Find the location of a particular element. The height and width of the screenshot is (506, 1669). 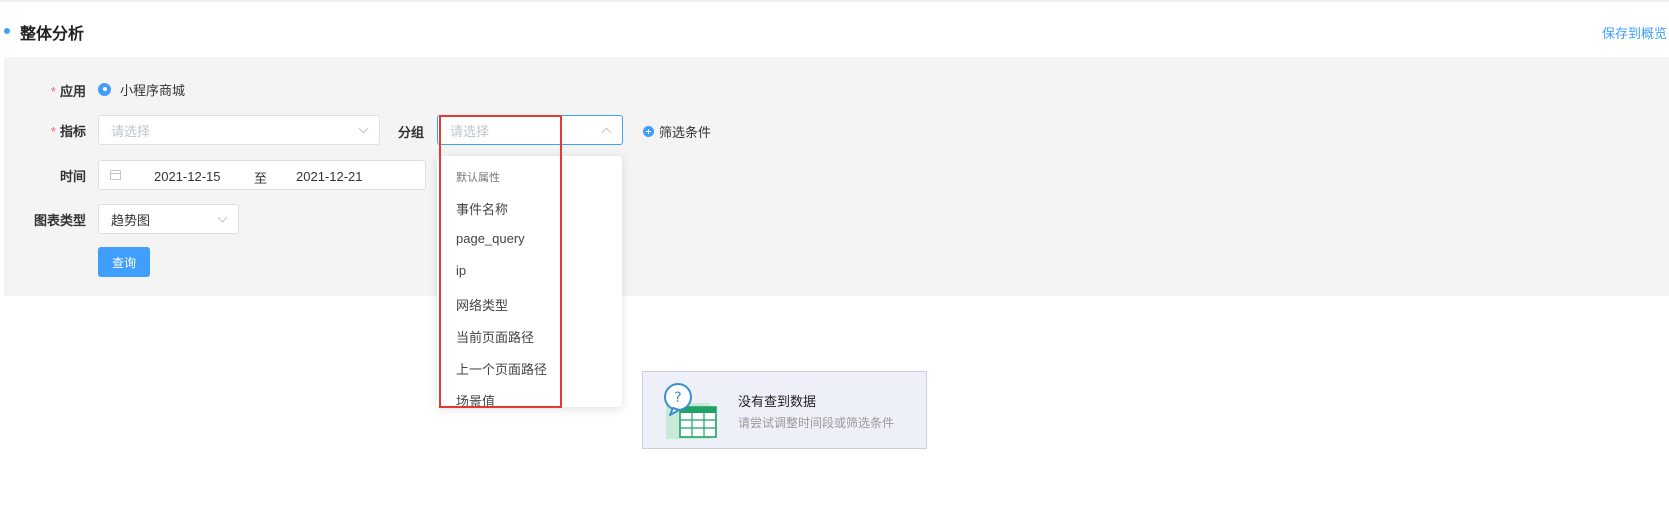

group-select: 请选择 is located at coordinates (530, 130).